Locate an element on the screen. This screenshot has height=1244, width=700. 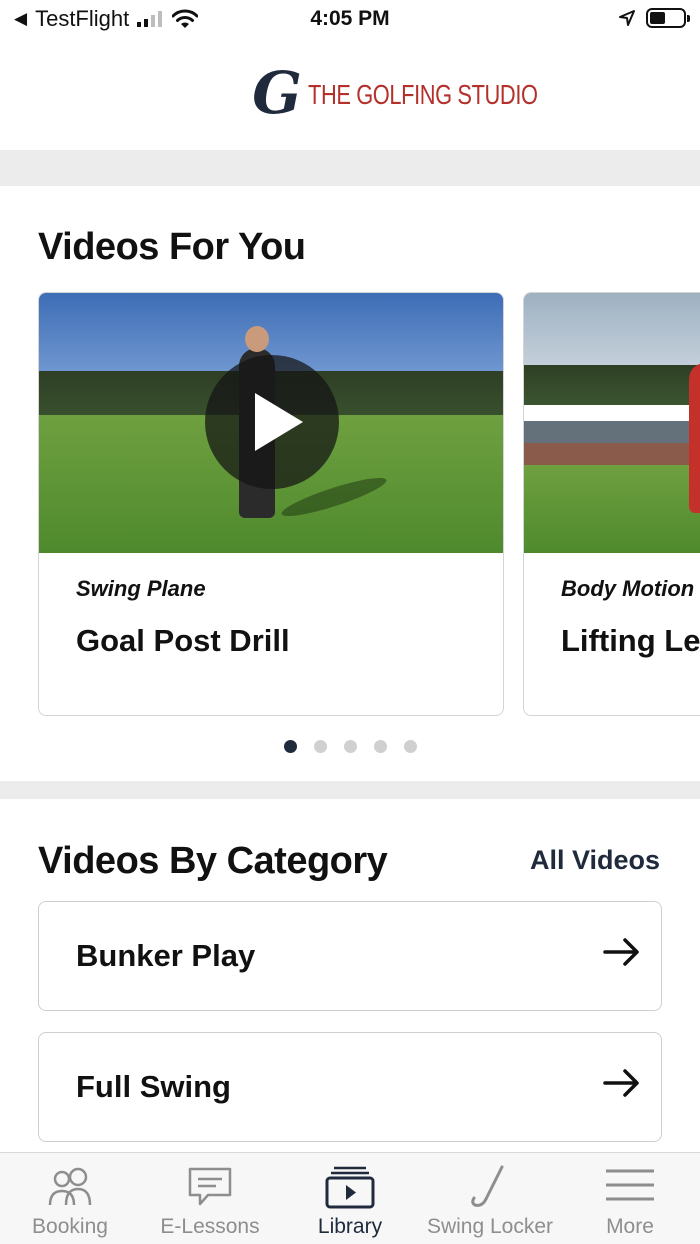
category-row: Full Swing is located at coordinates (350, 1087).